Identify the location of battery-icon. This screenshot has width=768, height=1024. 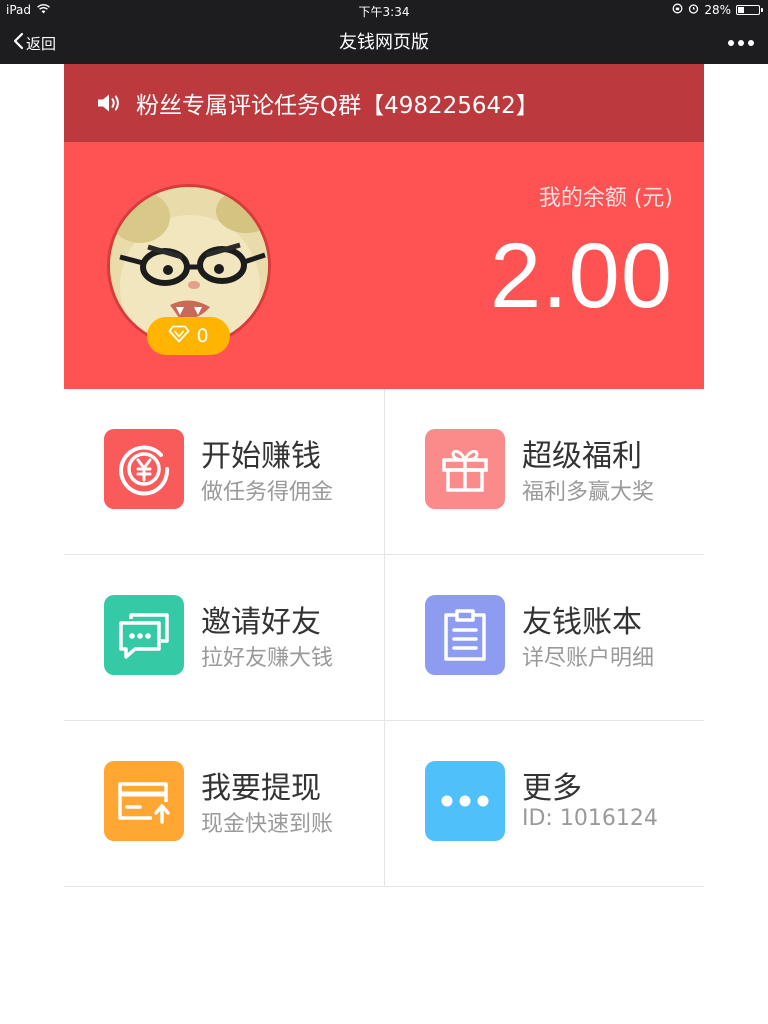
(749, 10).